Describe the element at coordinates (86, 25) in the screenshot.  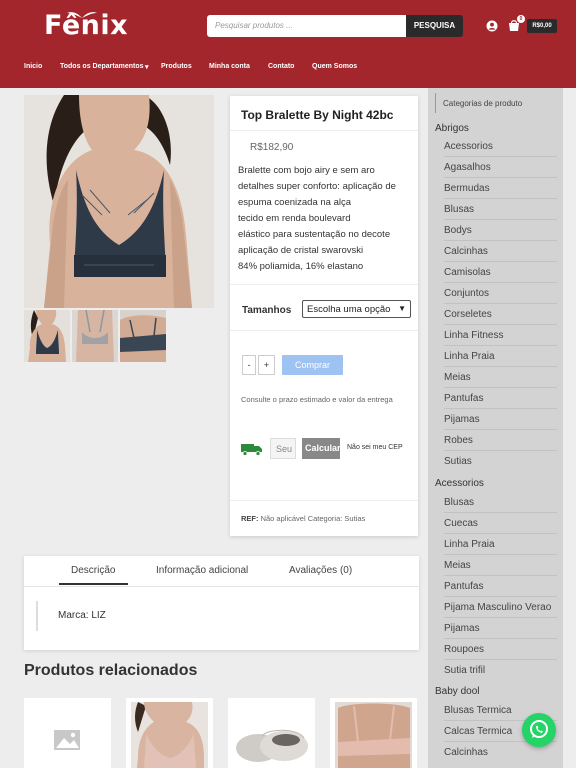
I see `site-logo: Fênix` at that location.